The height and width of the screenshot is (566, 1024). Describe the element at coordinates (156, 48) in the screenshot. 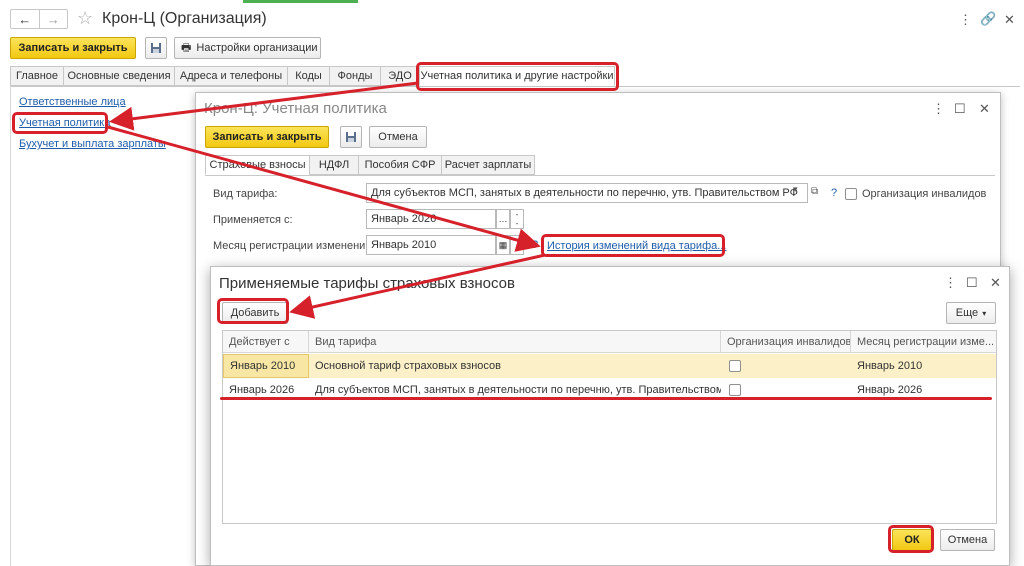

I see `save-disk-icon` at that location.